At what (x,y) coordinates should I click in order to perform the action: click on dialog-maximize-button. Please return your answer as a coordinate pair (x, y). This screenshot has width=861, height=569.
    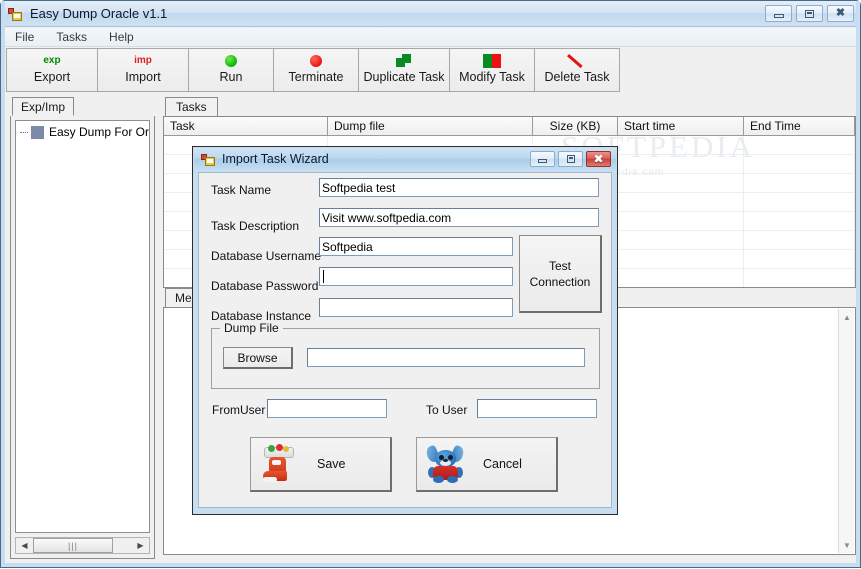
    Looking at the image, I should click on (570, 159).